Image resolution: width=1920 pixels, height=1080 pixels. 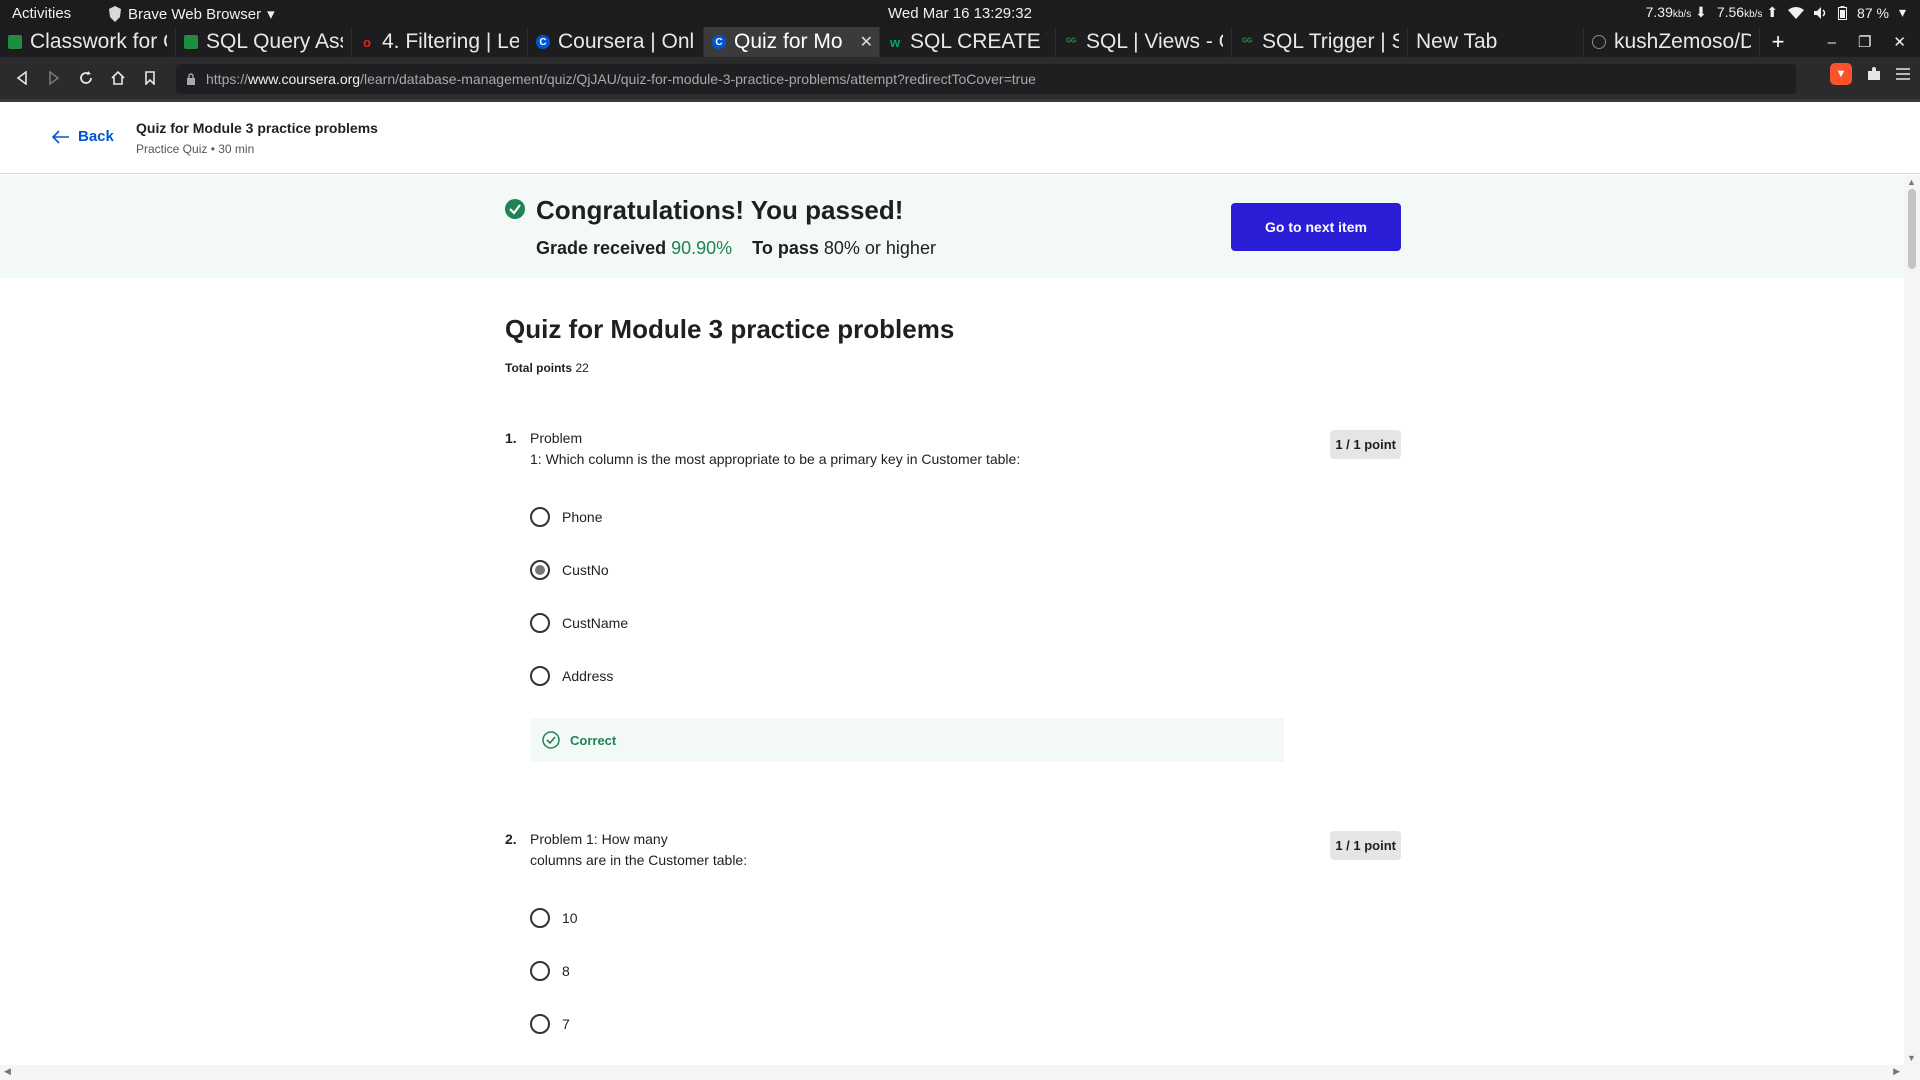 What do you see at coordinates (960, 1072) in the screenshot?
I see `horizontal-scrollbar: ◀ ▶` at bounding box center [960, 1072].